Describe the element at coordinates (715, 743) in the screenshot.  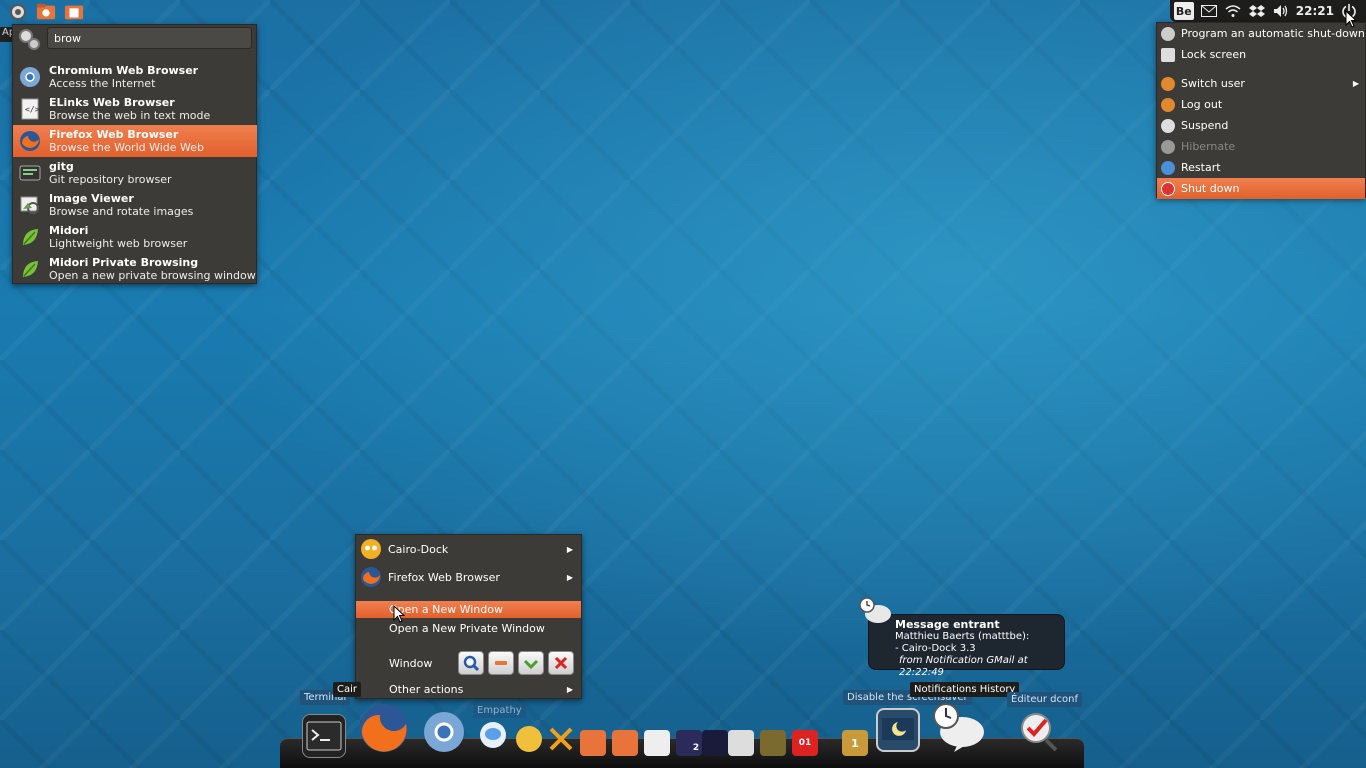
I see `workspace-2-icon` at that location.